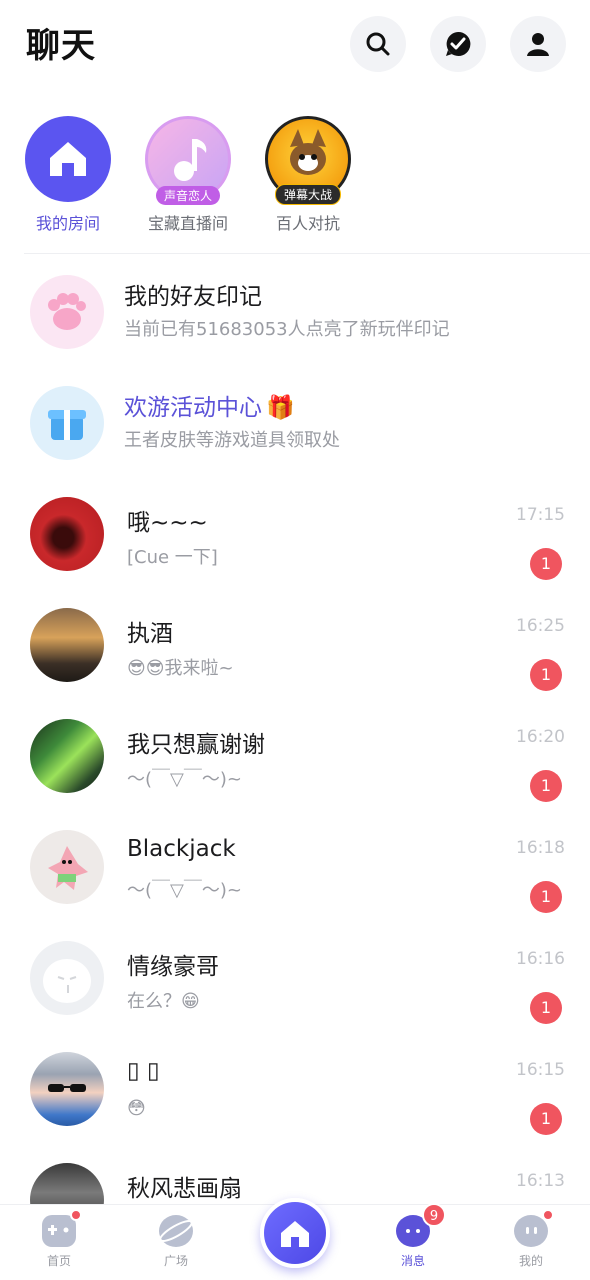  Describe the element at coordinates (232, 440) in the screenshot. I see `row-subtitle: 王者皮肤等游戏道具领取处` at that location.